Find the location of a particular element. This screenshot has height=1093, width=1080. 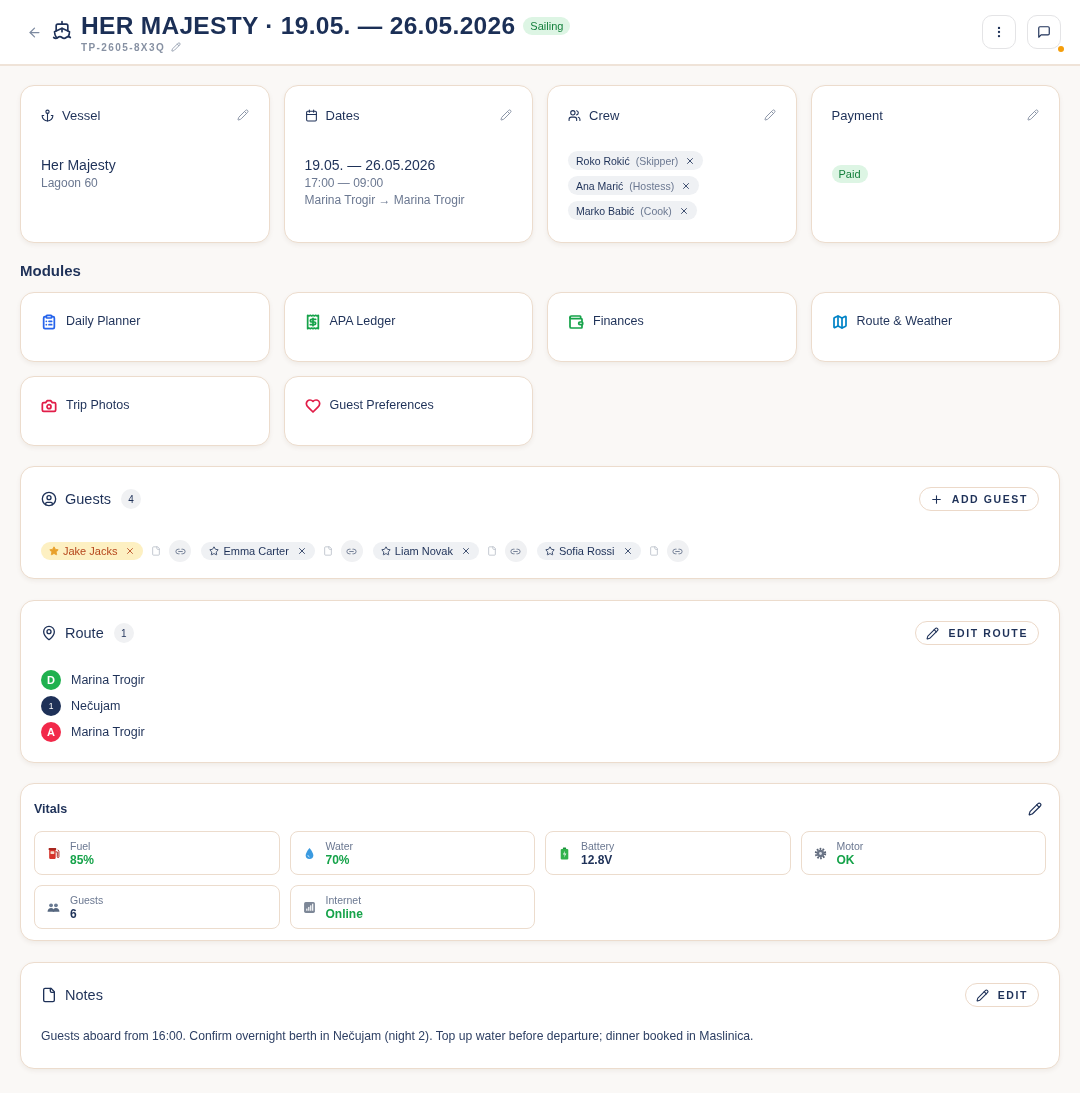

vital-label: Guests is located at coordinates (87, 899).